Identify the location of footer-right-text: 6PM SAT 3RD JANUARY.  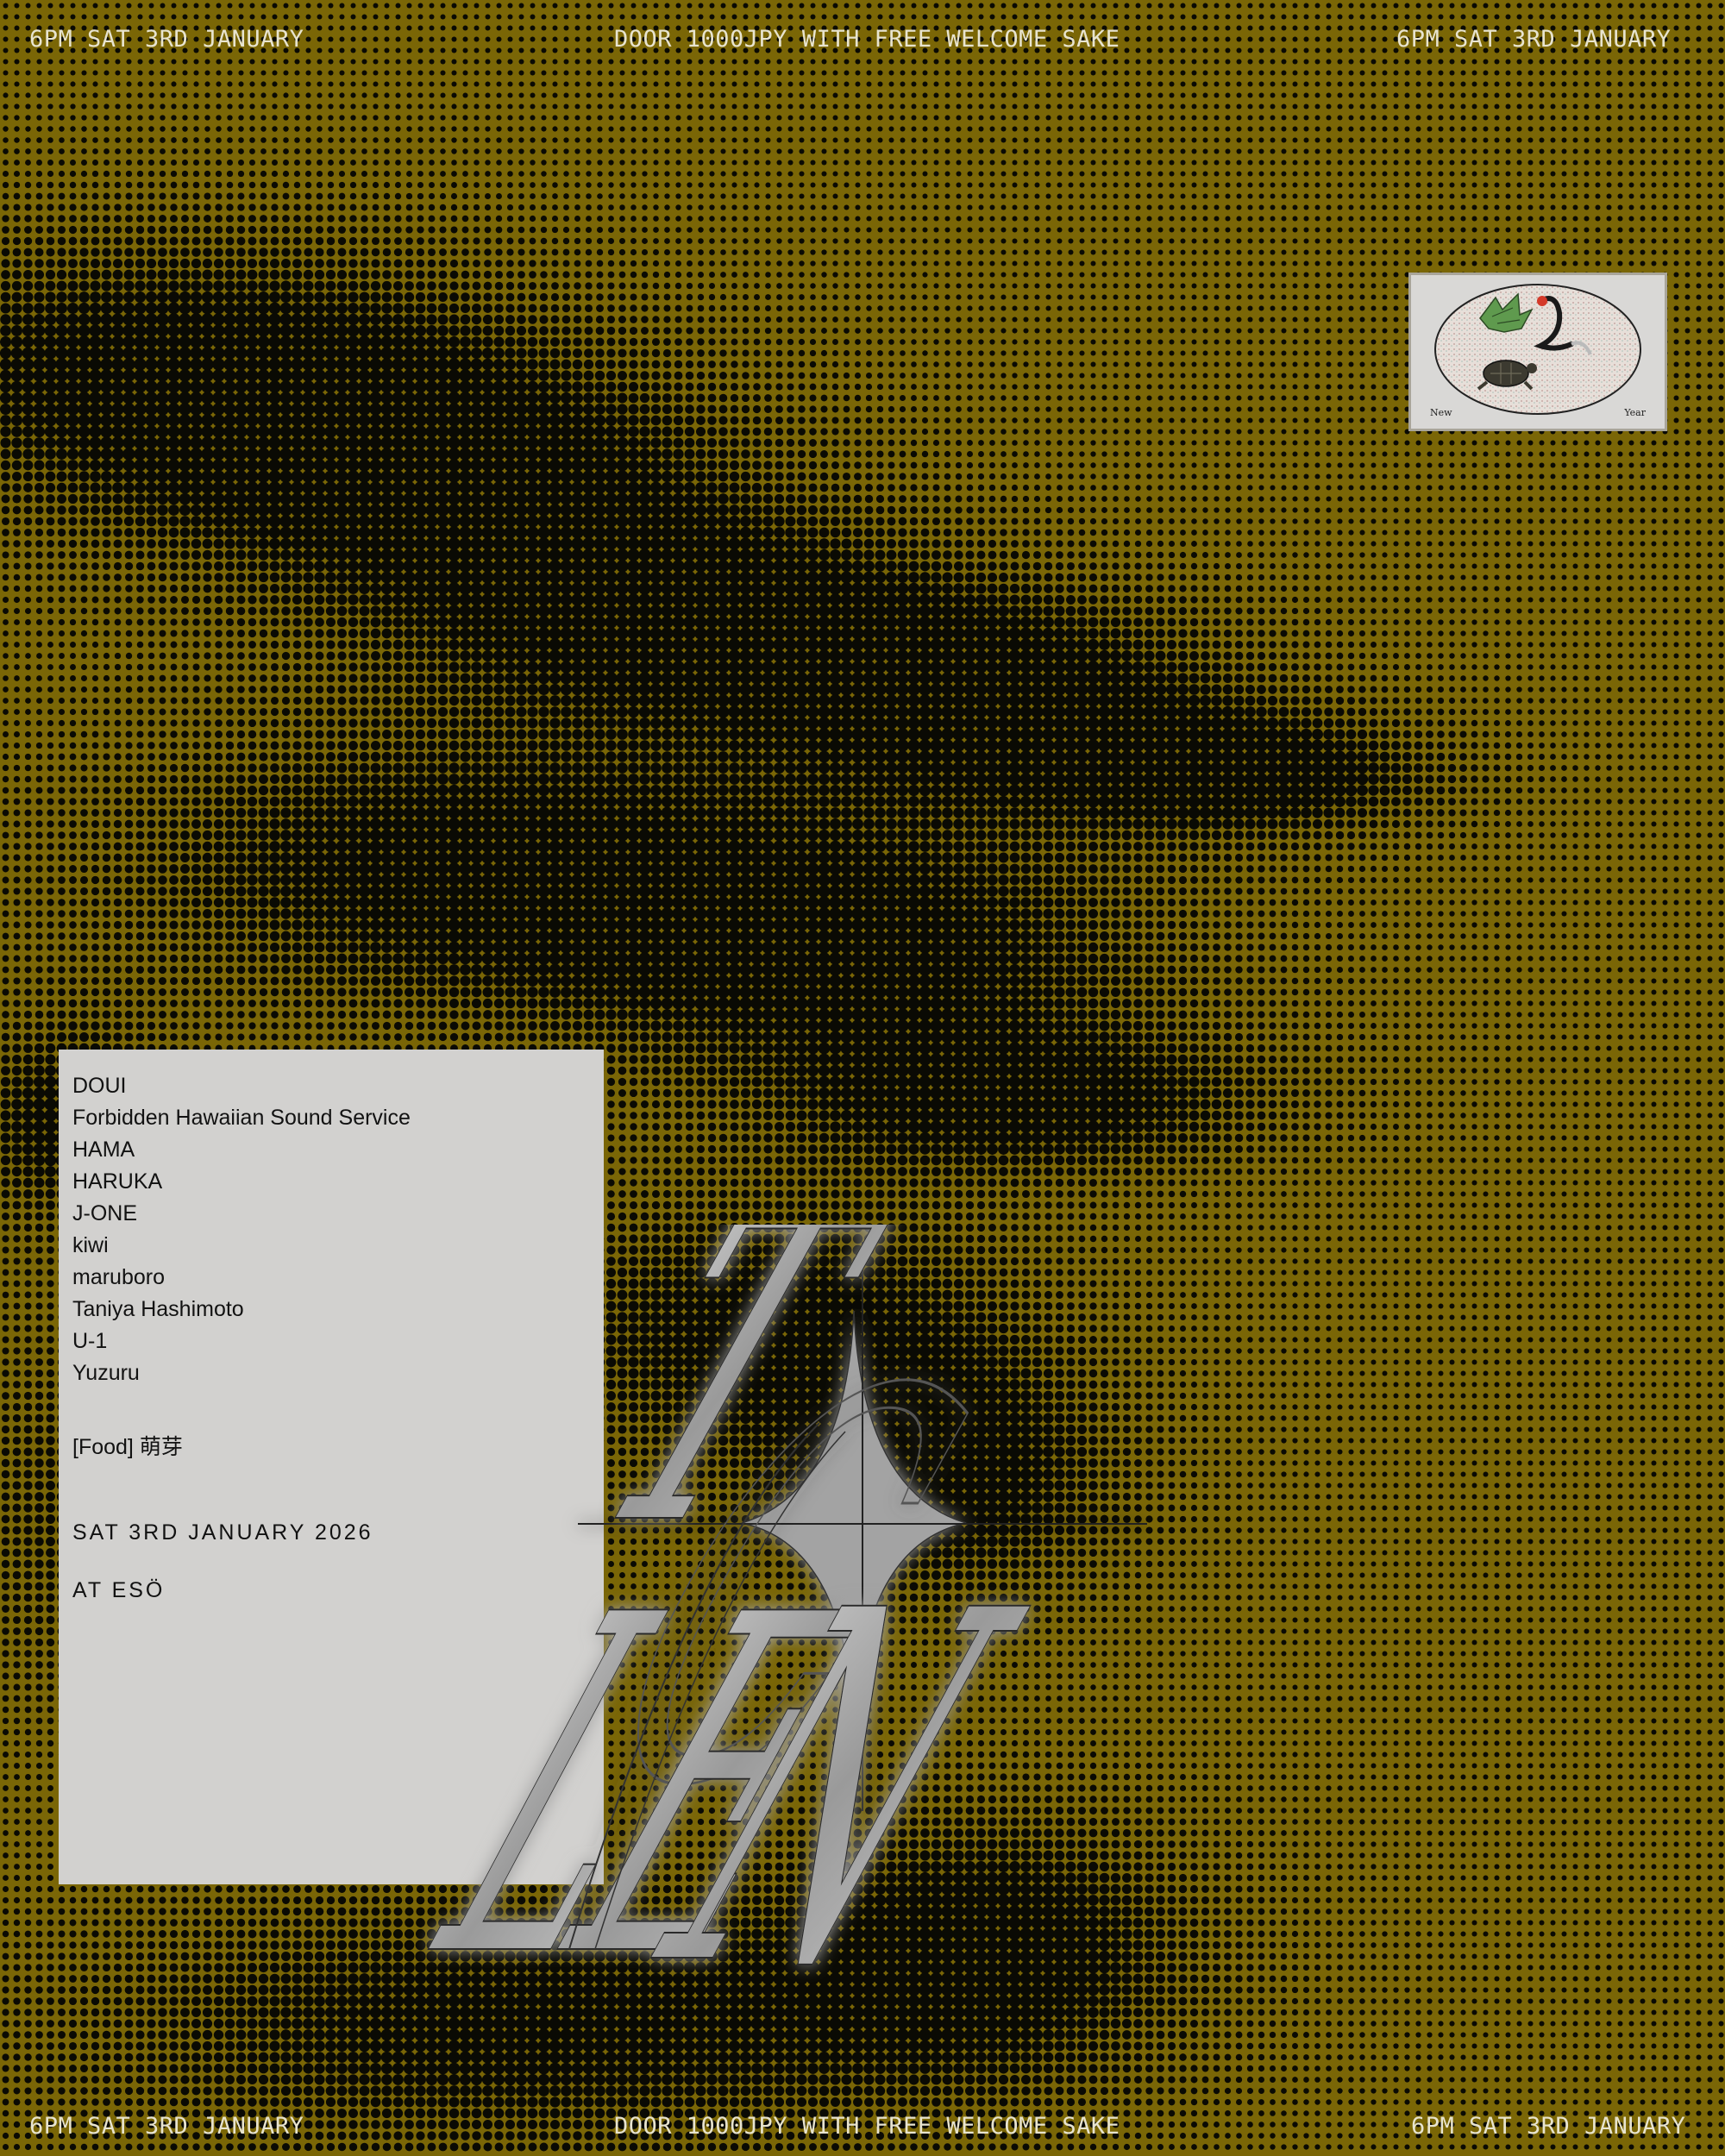
(1548, 2126).